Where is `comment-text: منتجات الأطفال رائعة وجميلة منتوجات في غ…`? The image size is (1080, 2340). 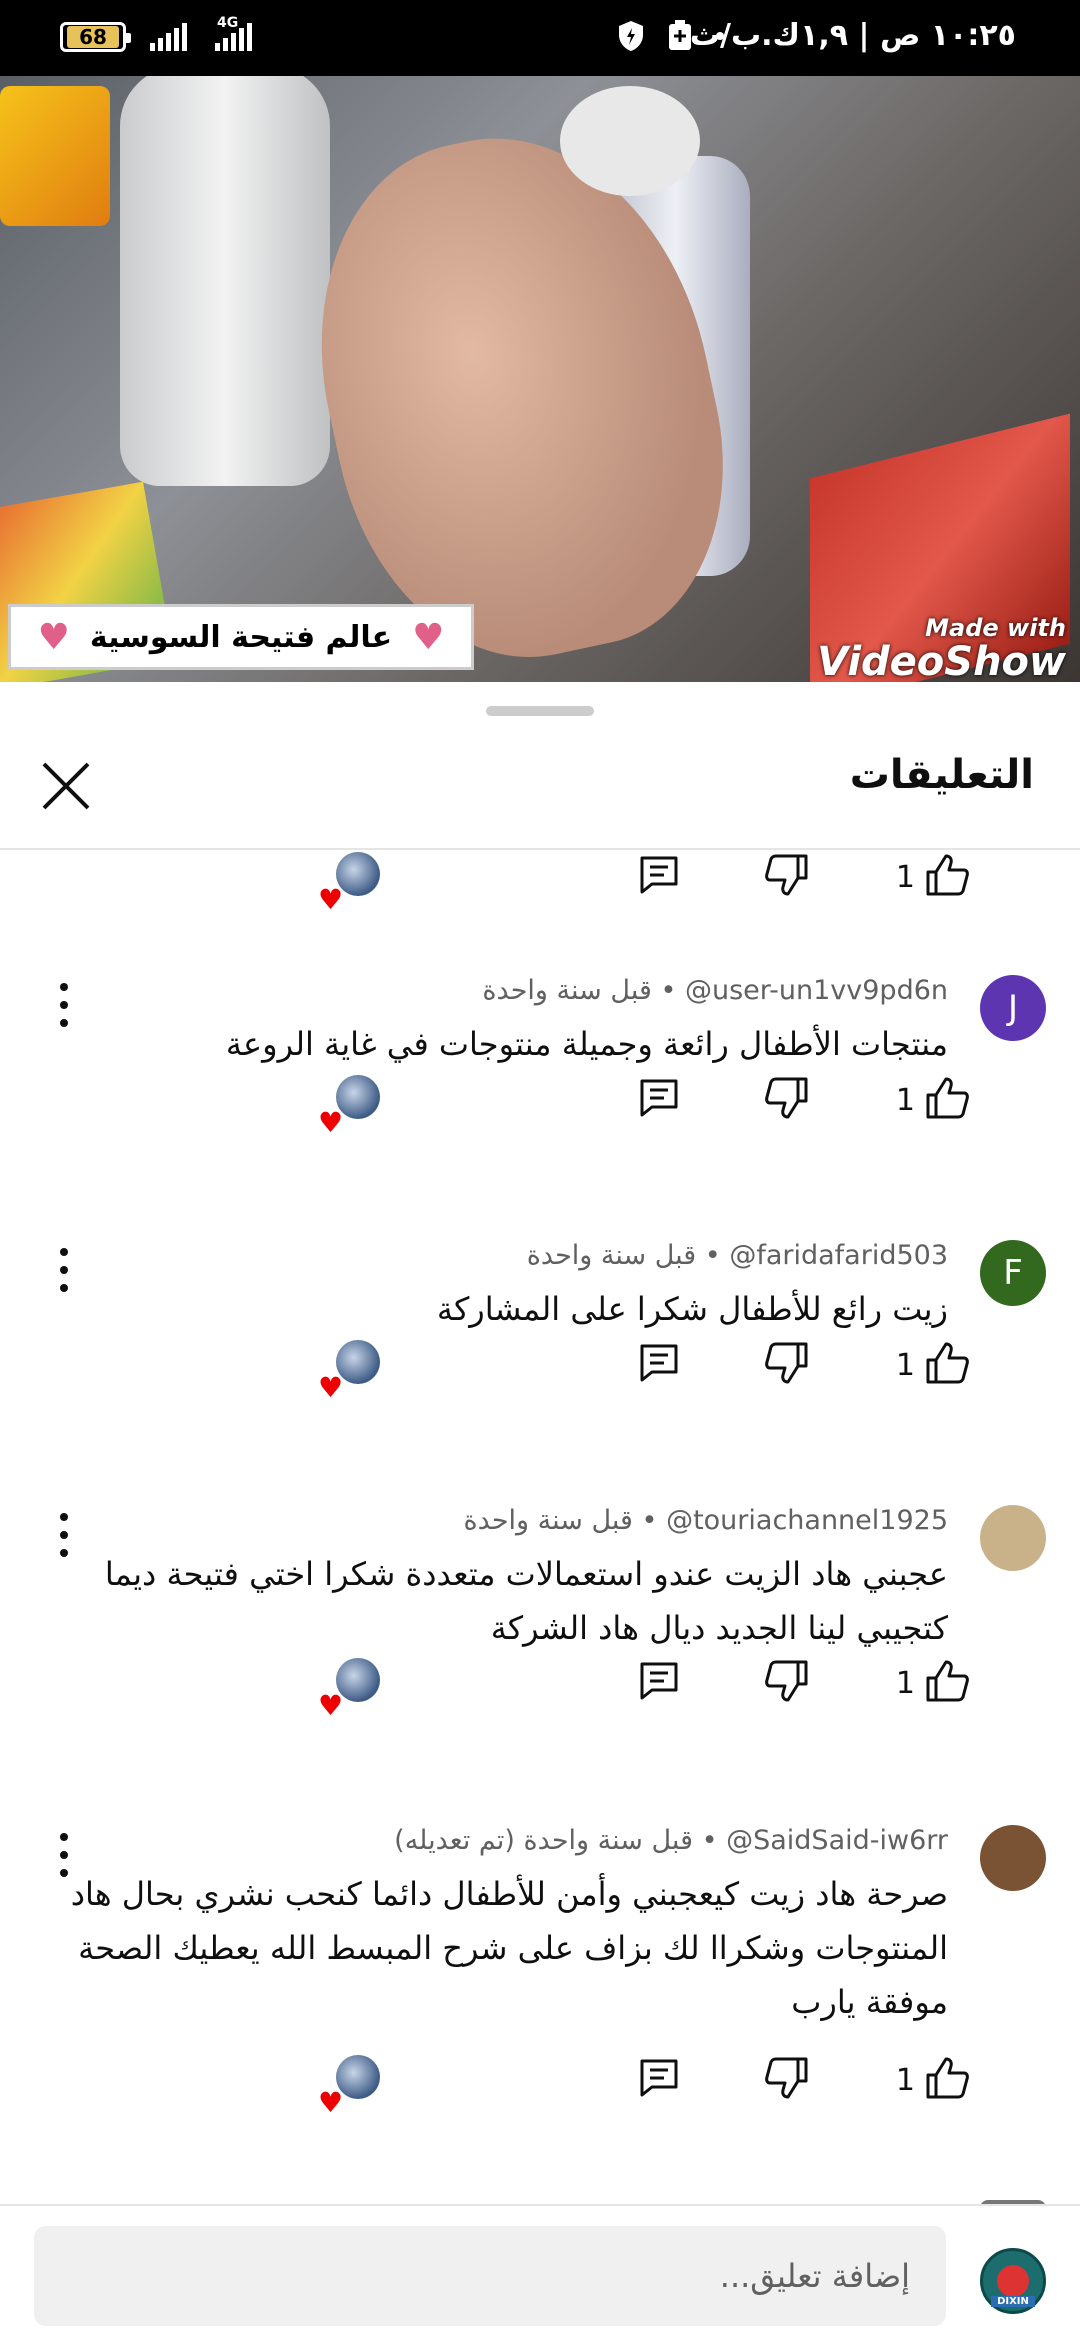
comment-text: منتجات الأطفال رائعة وجميلة منتوجات في غ… is located at coordinates (586, 1044).